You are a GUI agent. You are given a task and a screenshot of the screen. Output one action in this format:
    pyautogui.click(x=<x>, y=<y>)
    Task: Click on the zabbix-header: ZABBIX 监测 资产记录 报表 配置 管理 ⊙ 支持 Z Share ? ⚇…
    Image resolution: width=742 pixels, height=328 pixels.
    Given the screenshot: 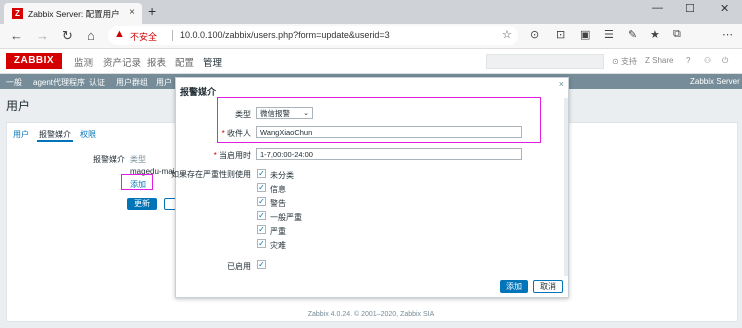 What is the action you would take?
    pyautogui.click(x=371, y=61)
    